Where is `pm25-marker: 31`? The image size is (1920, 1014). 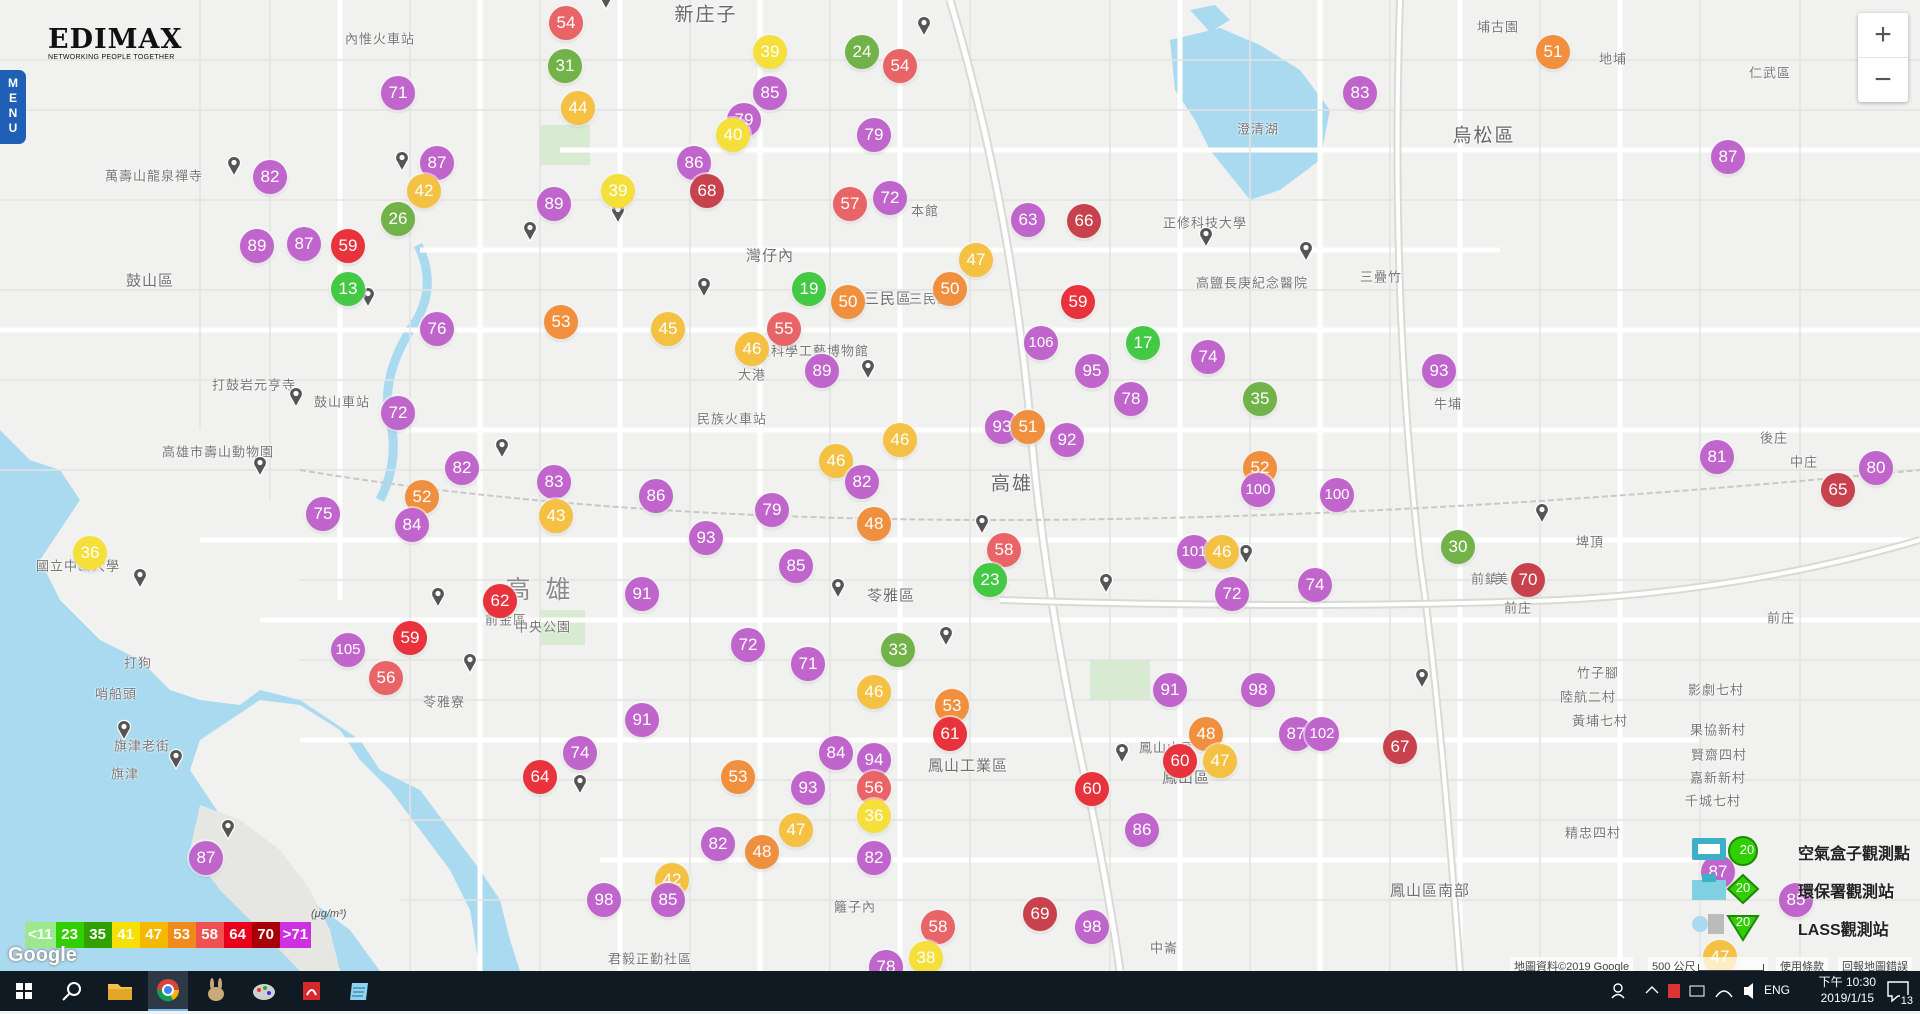 pm25-marker: 31 is located at coordinates (565, 66).